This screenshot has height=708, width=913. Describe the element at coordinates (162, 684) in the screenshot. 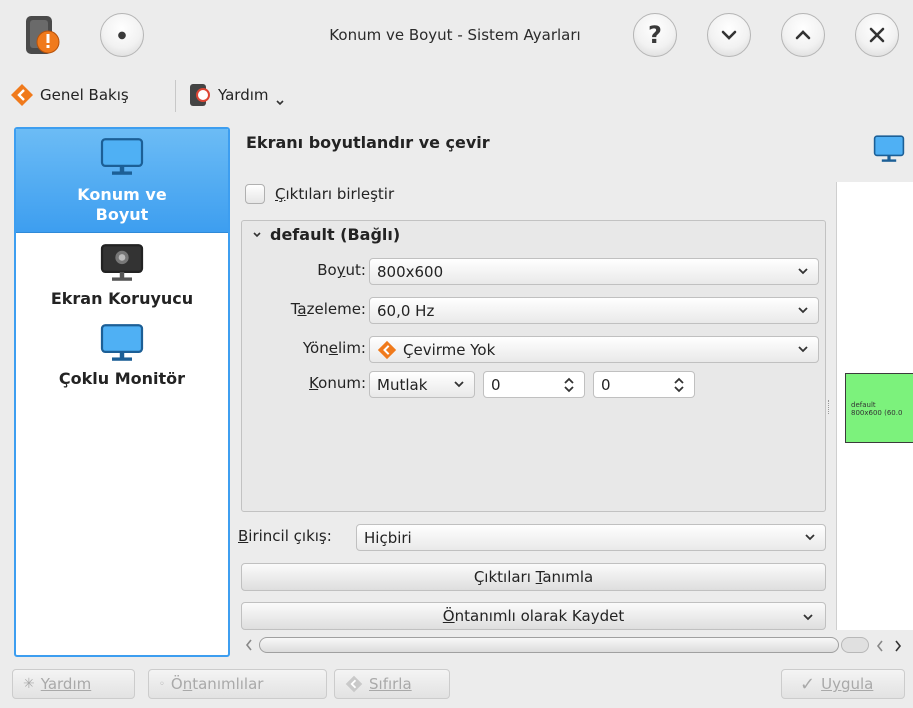

I see `defaults-icon: ◦` at that location.